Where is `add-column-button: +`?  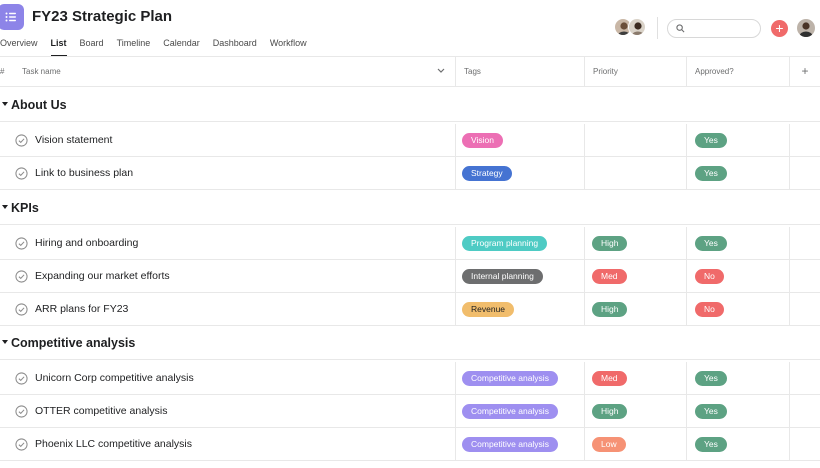 add-column-button: + is located at coordinates (805, 72).